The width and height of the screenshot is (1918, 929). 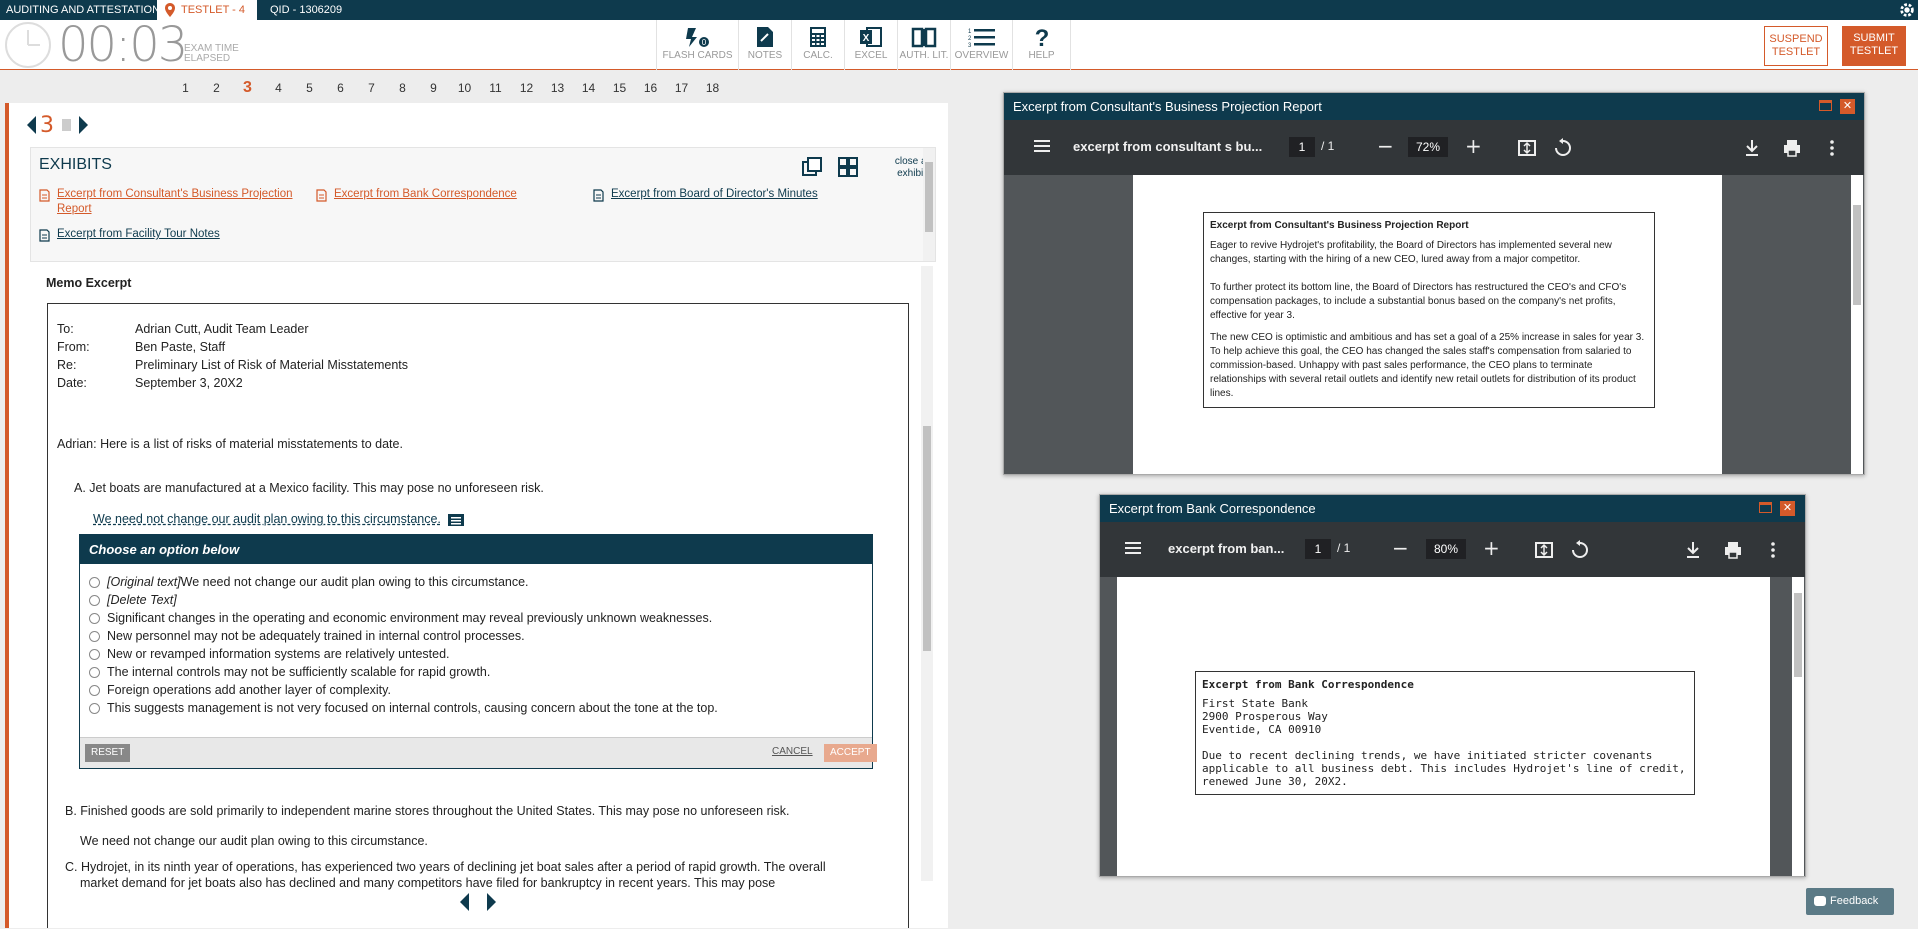 What do you see at coordinates (619, 88) in the screenshot?
I see `question-number: 15` at bounding box center [619, 88].